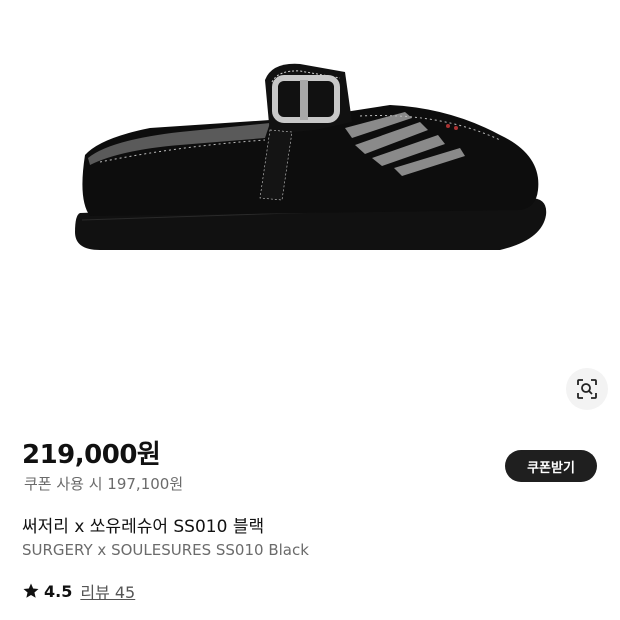 This screenshot has height=620, width=620. Describe the element at coordinates (104, 484) in the screenshot. I see `coupon-price: 쿠폰 사용 시 197,100원` at that location.